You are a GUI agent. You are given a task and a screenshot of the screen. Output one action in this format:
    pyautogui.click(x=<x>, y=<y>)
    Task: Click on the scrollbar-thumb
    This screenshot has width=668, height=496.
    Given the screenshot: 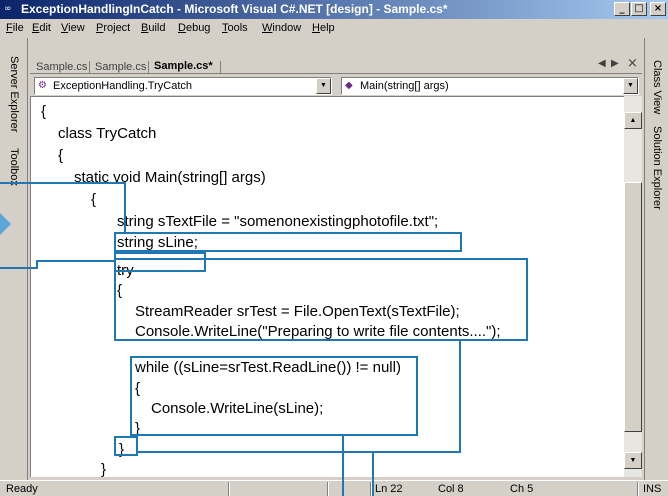 What is the action you would take?
    pyautogui.click(x=633, y=307)
    